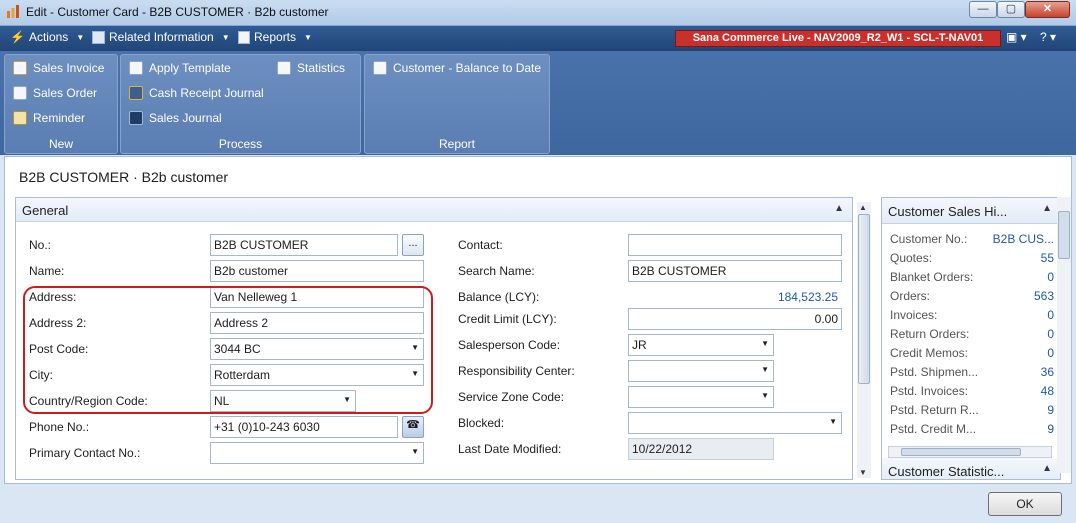  Describe the element at coordinates (971, 468) in the screenshot. I see `customer-statistics-factbox-header: Customer Statistic... ▲` at that location.